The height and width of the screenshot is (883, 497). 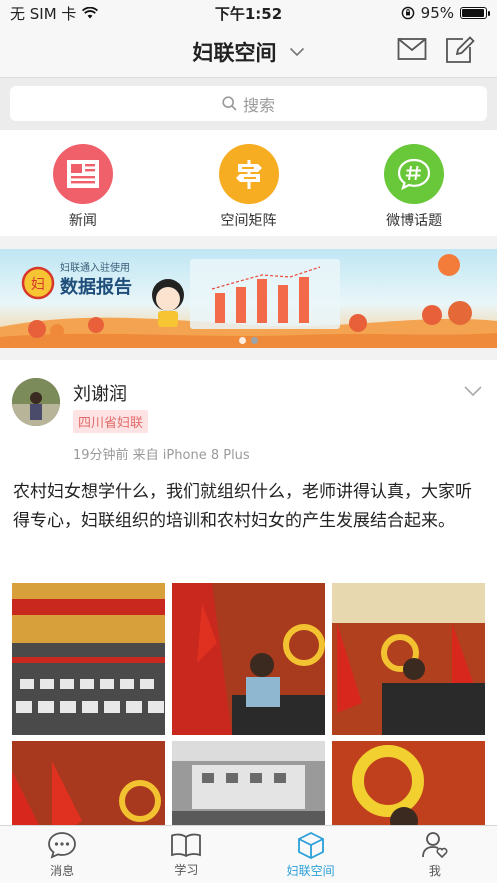 I want to click on quick-item-weibo-topics: 微博话题, so click(x=414, y=183).